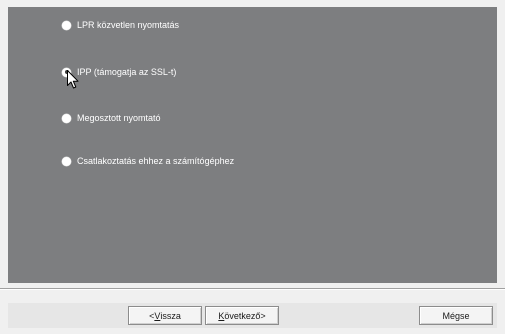  What do you see at coordinates (66, 25) in the screenshot?
I see `radio-lpr-icon` at bounding box center [66, 25].